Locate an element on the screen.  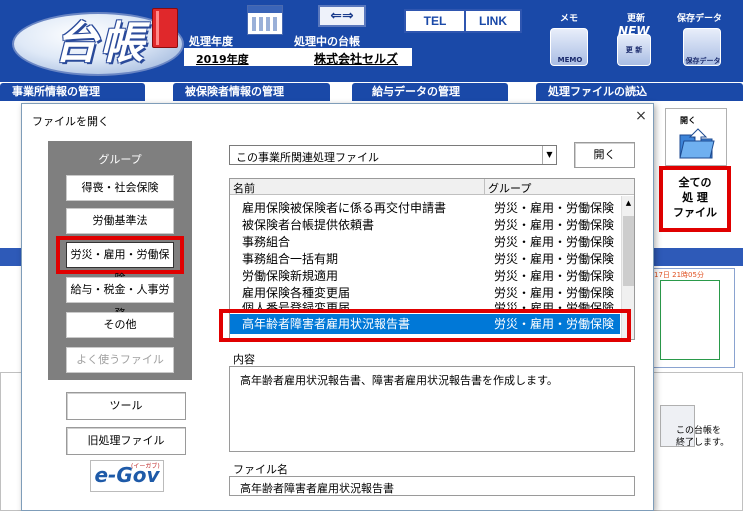
row-name: 雇用保険各種変更届 is located at coordinates (296, 293).